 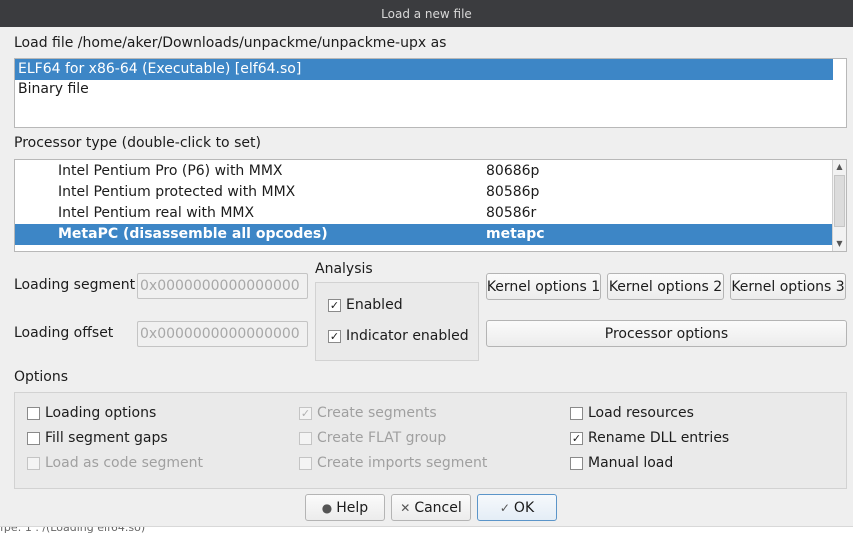 I want to click on processor-name: Intel Pentium protected with MMX, so click(x=177, y=192).